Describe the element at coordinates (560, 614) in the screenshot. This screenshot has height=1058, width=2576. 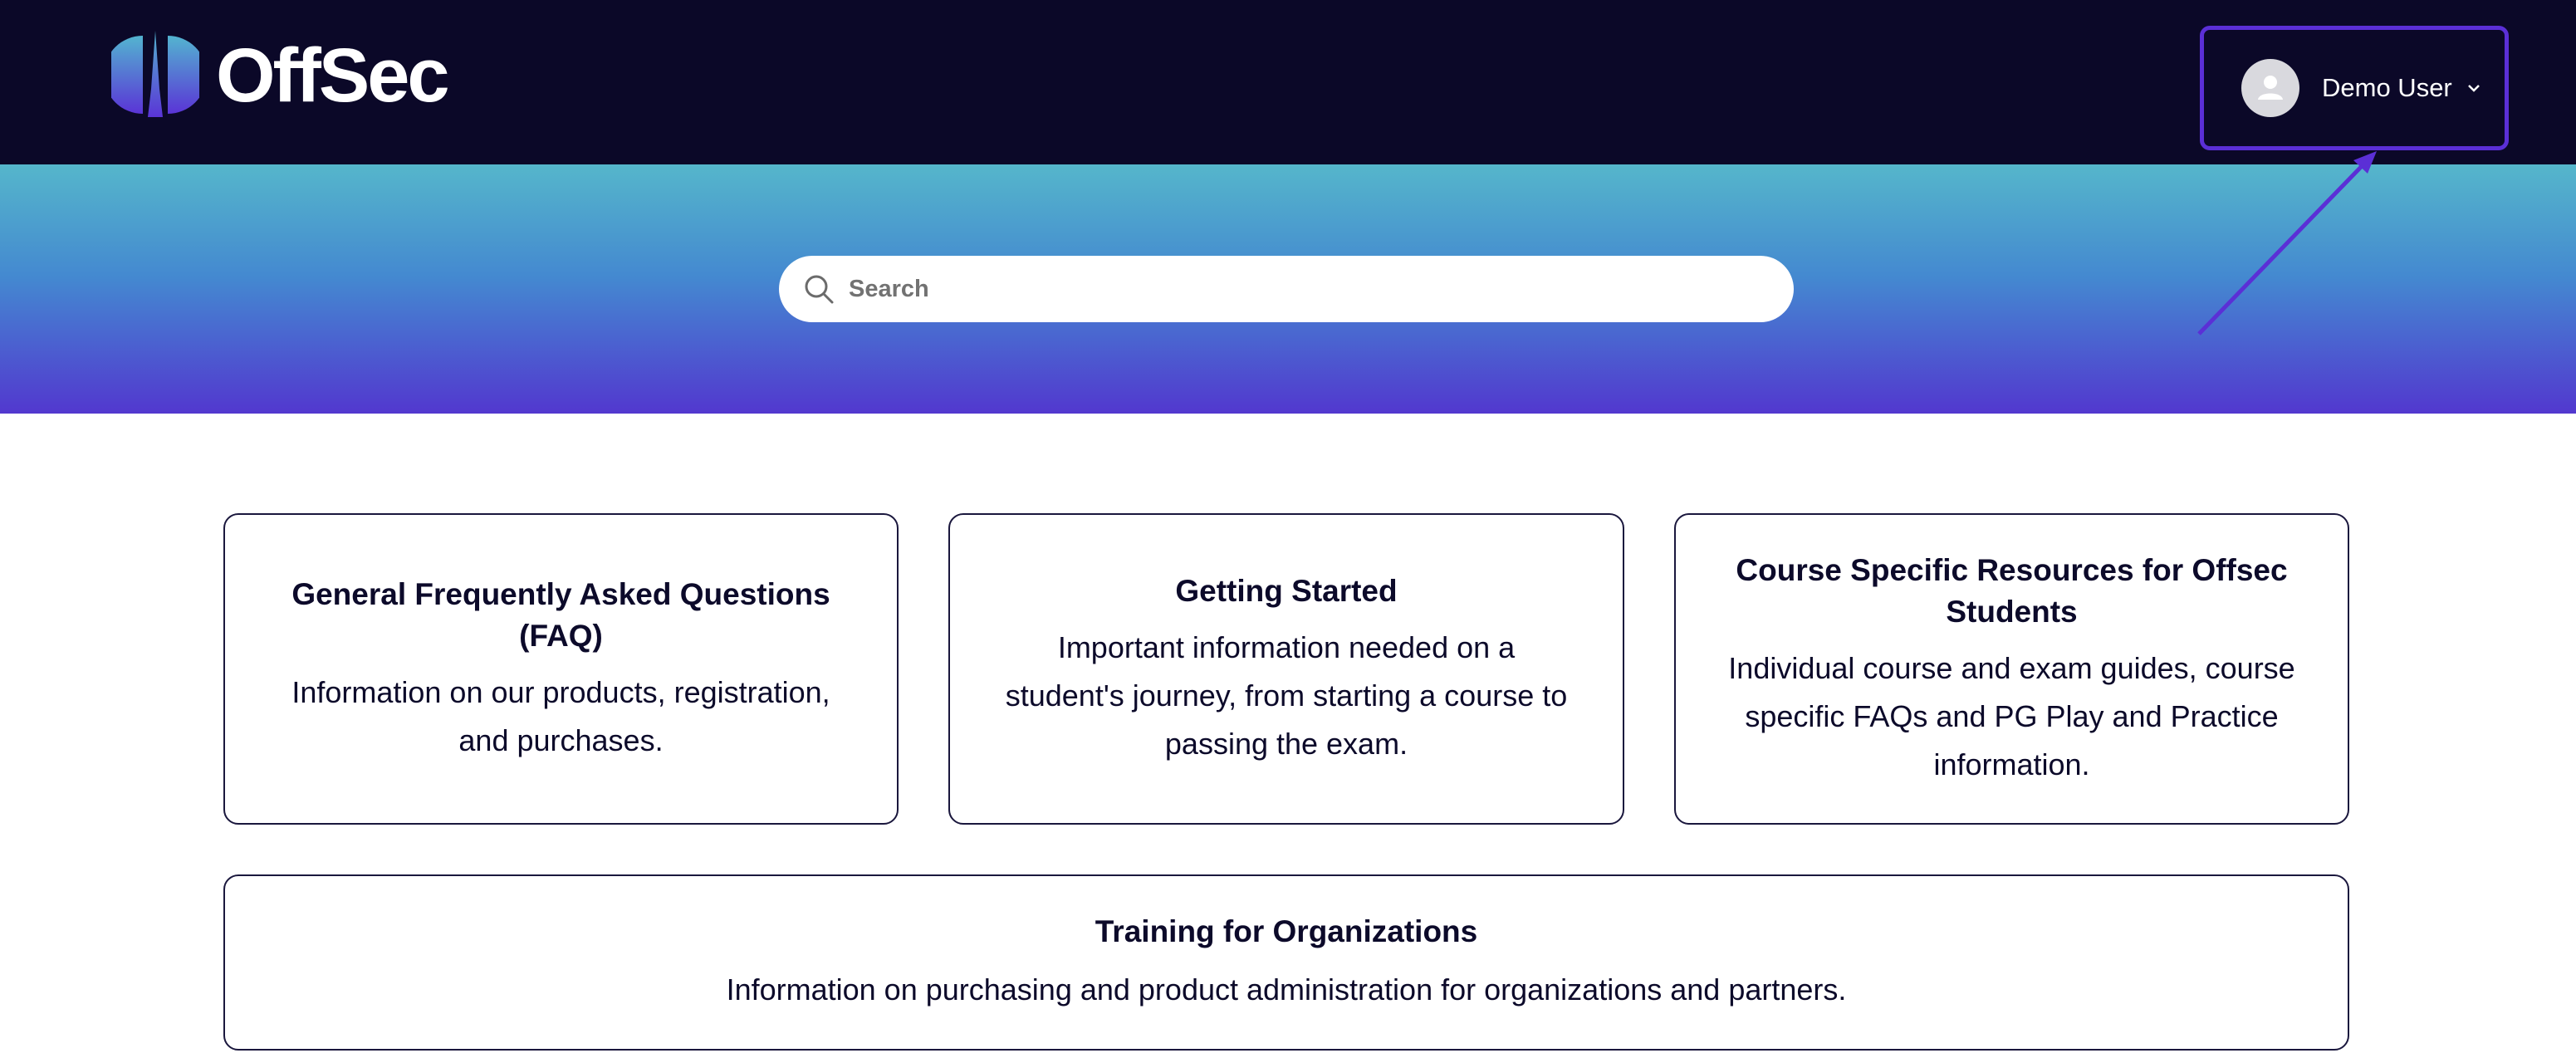
I see `card-title: General Frequently Asked Questions (FAQ)` at that location.